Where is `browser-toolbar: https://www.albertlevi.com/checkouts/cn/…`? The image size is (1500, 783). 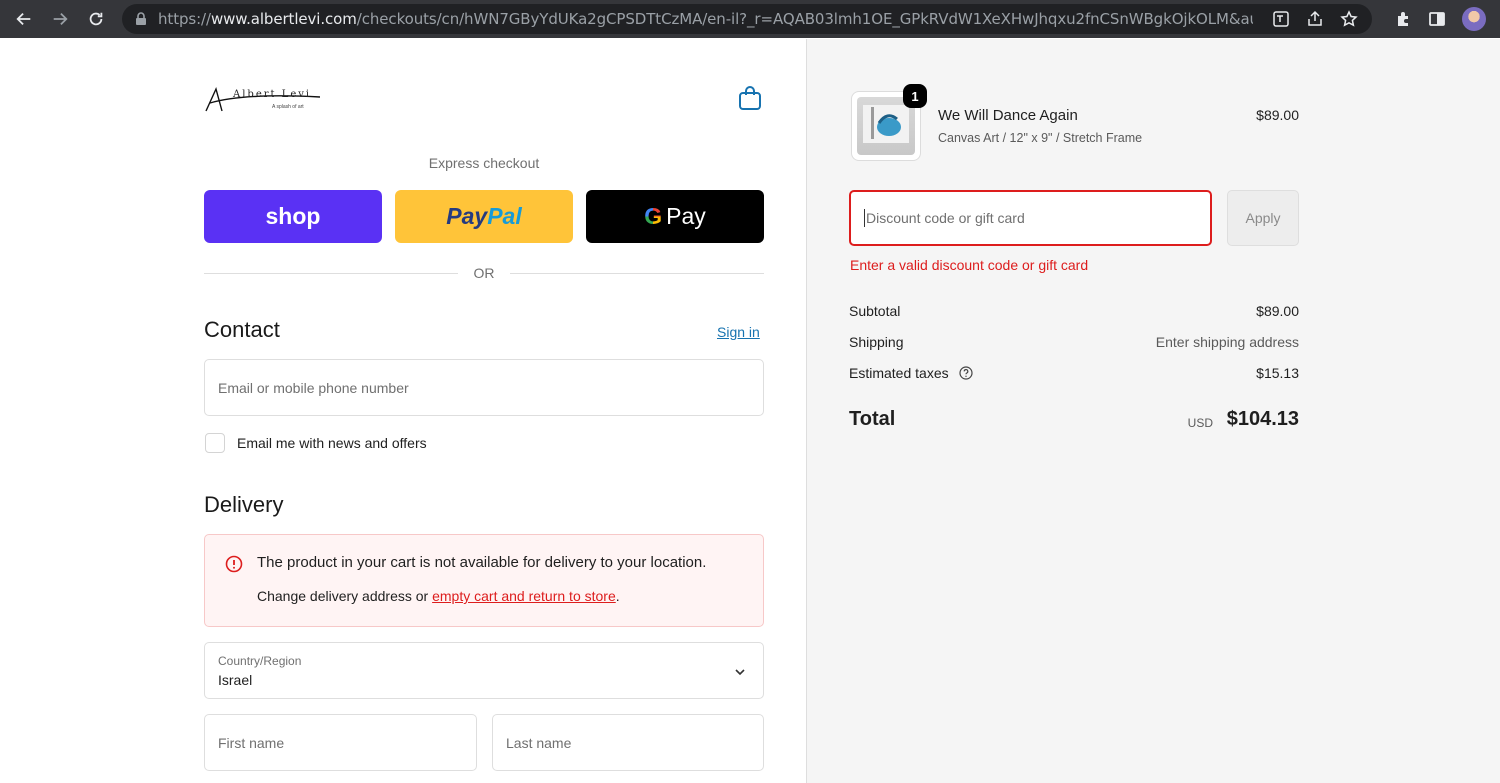
browser-toolbar: https://www.albertlevi.com/checkouts/cn/… is located at coordinates (750, 19).